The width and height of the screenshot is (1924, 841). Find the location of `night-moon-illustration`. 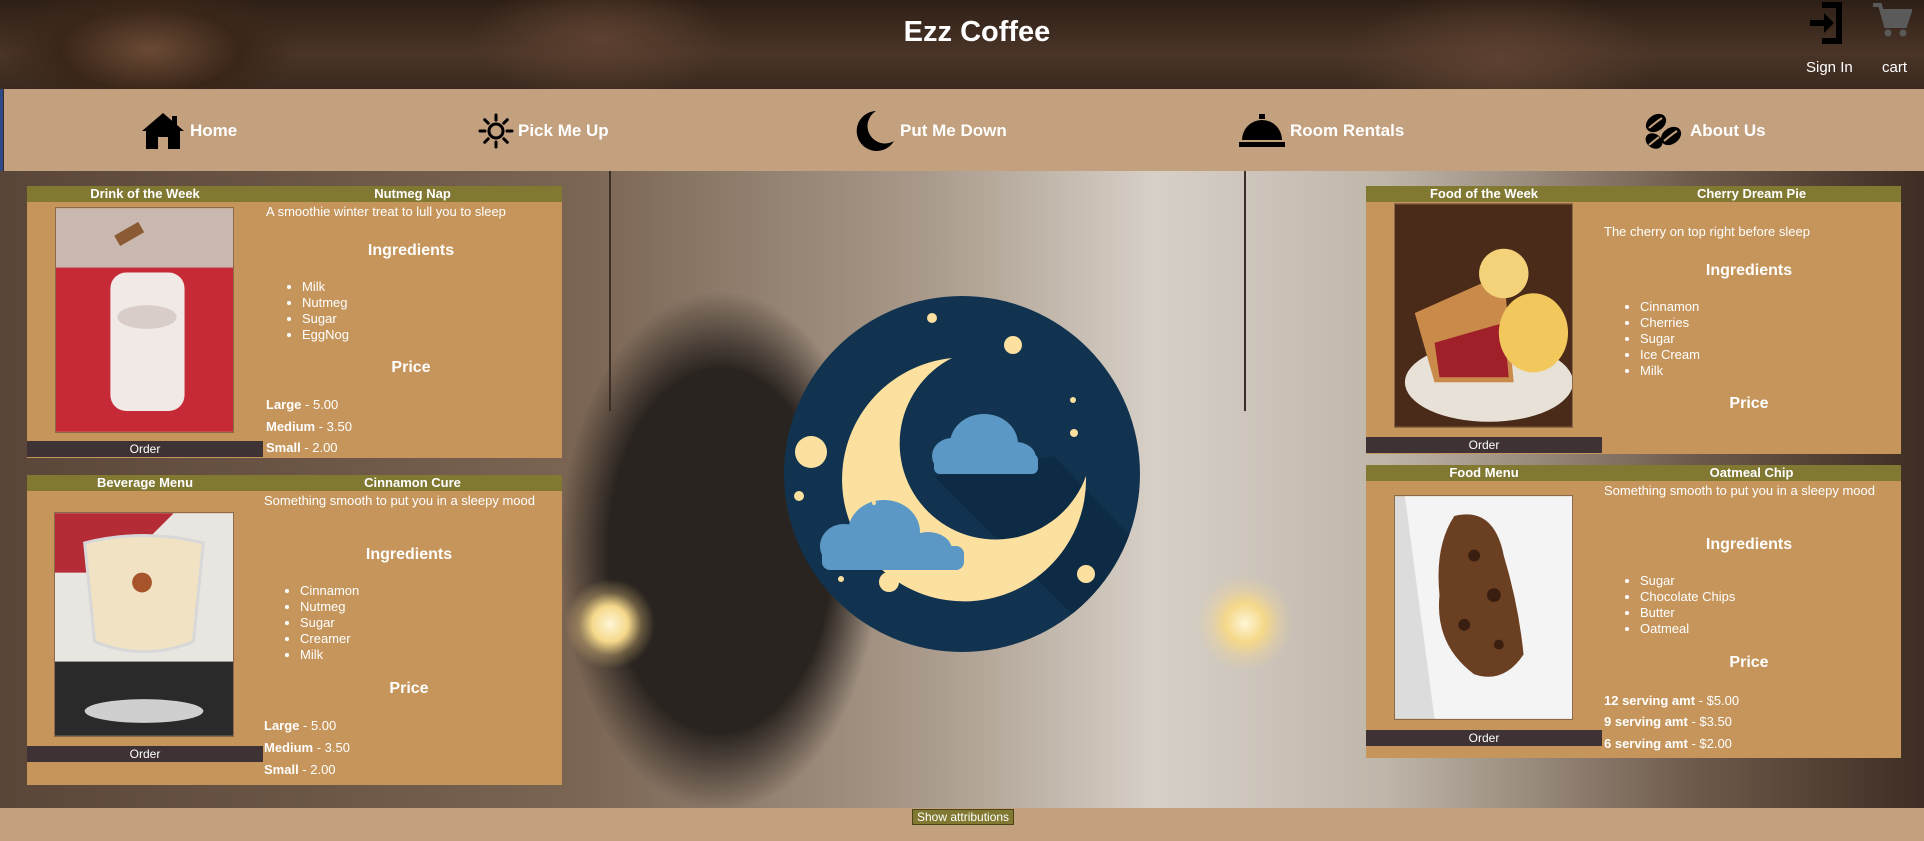

night-moon-illustration is located at coordinates (962, 474).